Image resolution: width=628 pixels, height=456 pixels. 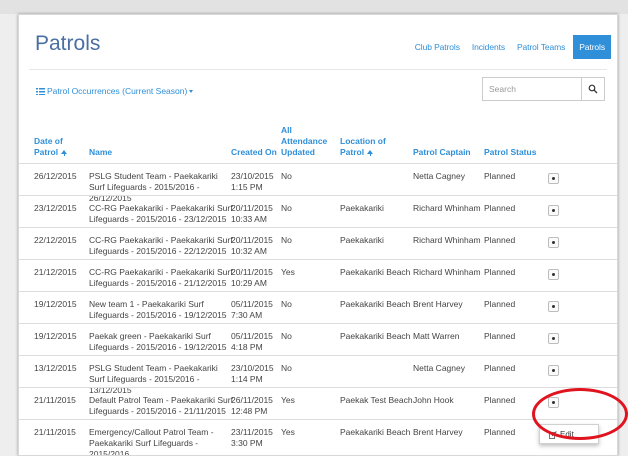 I want to click on list-icon, so click(x=40, y=91).